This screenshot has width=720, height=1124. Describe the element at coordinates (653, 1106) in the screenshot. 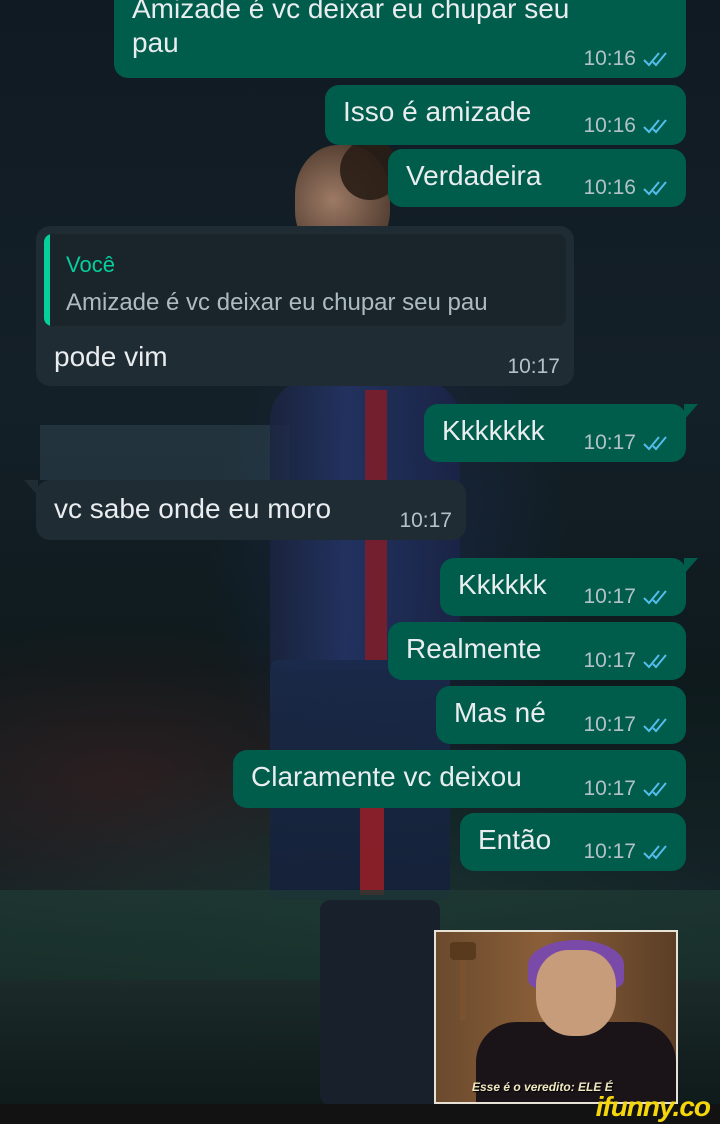

I see `watermark-logo: ifunny.co` at that location.